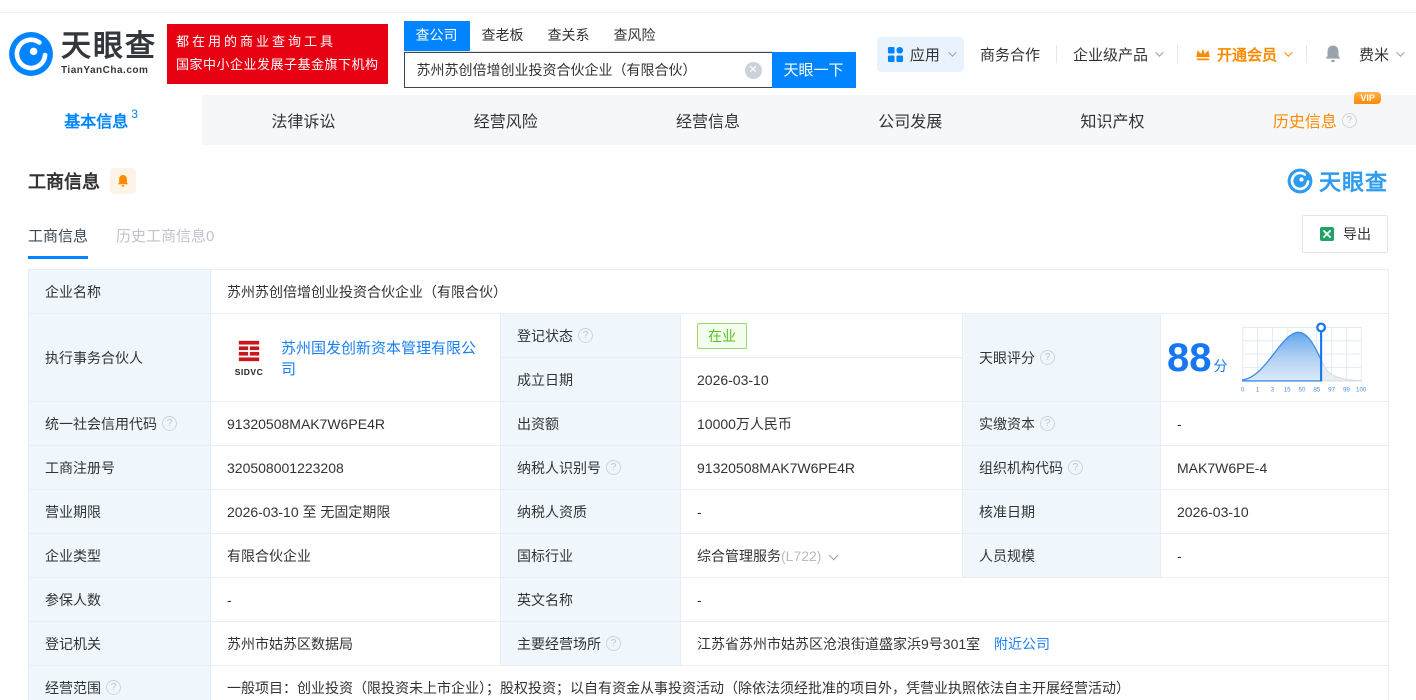 This screenshot has width=1416, height=700. I want to click on enterprise-products-menu: 企业级产品, so click(1118, 54).